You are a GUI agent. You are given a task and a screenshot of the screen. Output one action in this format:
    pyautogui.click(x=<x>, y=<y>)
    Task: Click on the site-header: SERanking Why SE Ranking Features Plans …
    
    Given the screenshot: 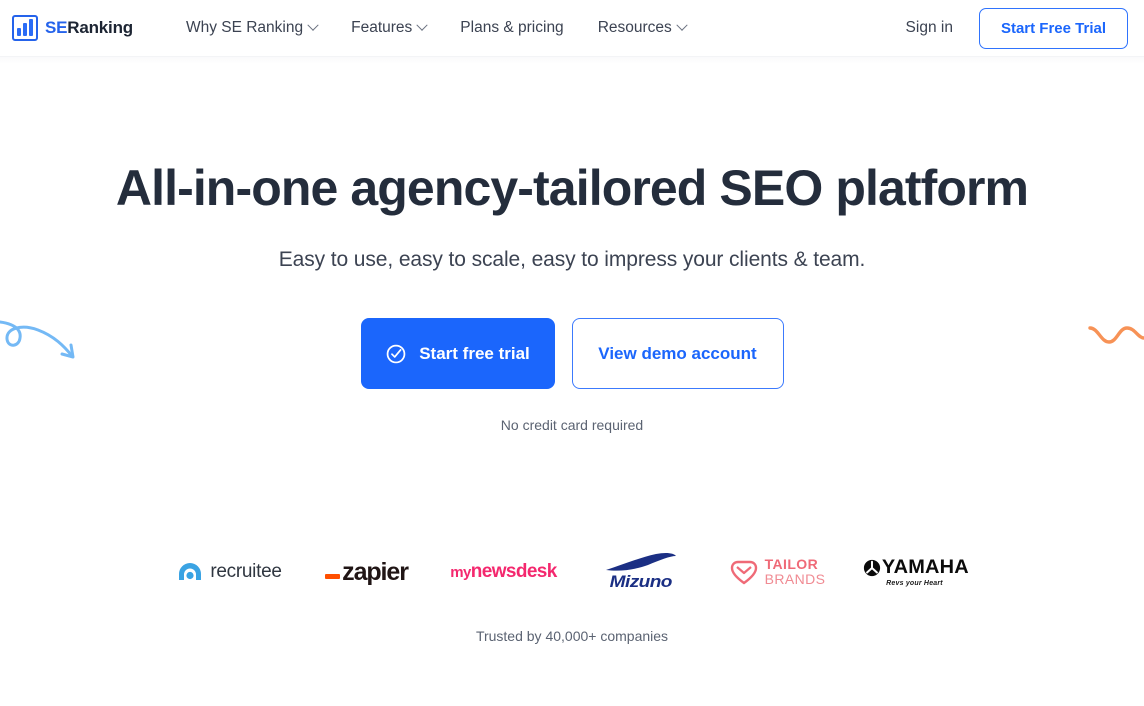 What is the action you would take?
    pyautogui.click(x=572, y=28)
    